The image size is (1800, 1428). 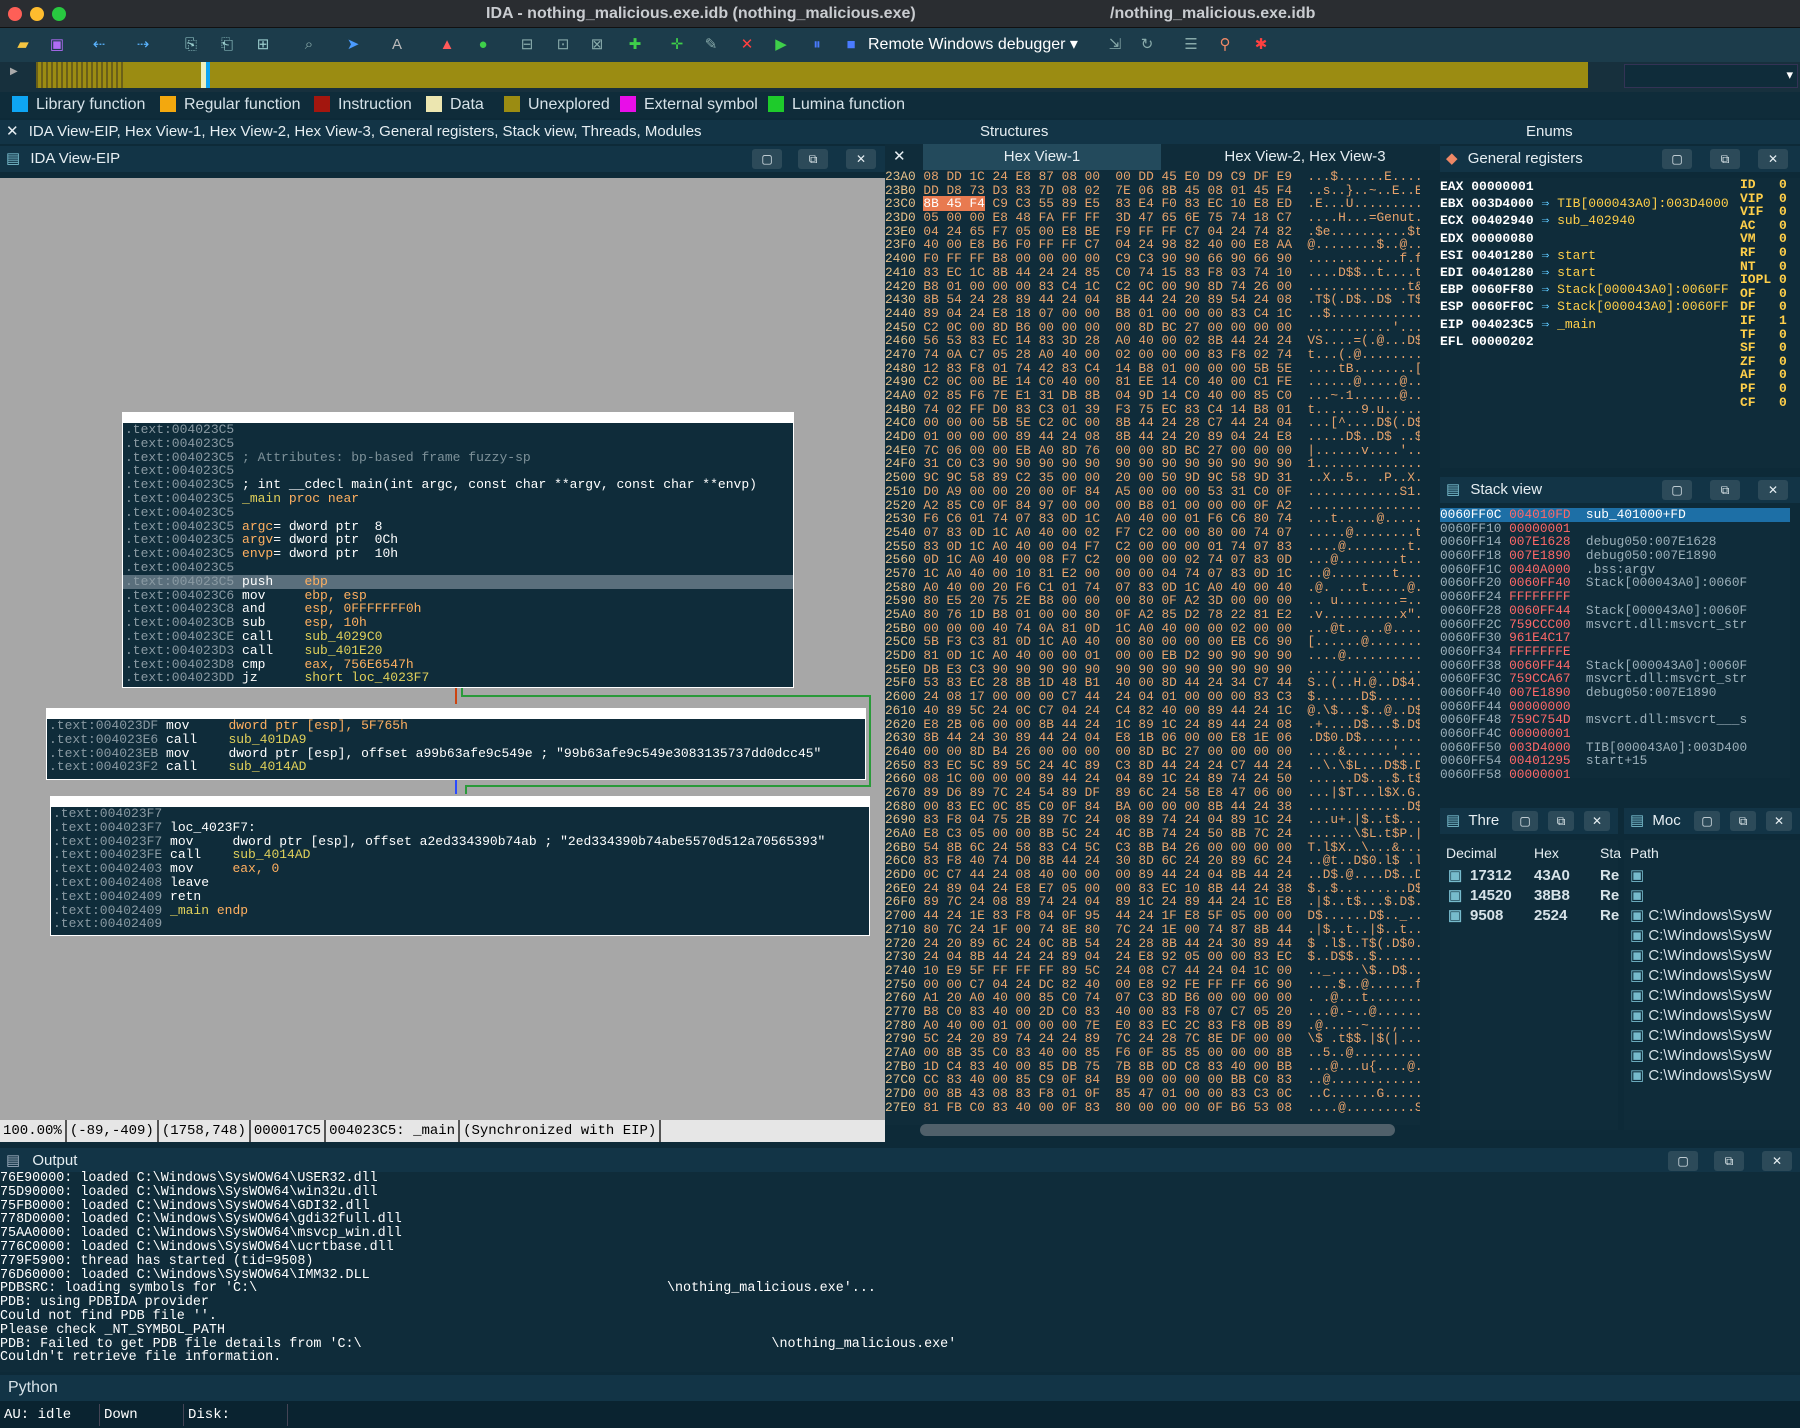 I want to click on stack-row: 0060FF44 00000000, so click(x=1615, y=706).